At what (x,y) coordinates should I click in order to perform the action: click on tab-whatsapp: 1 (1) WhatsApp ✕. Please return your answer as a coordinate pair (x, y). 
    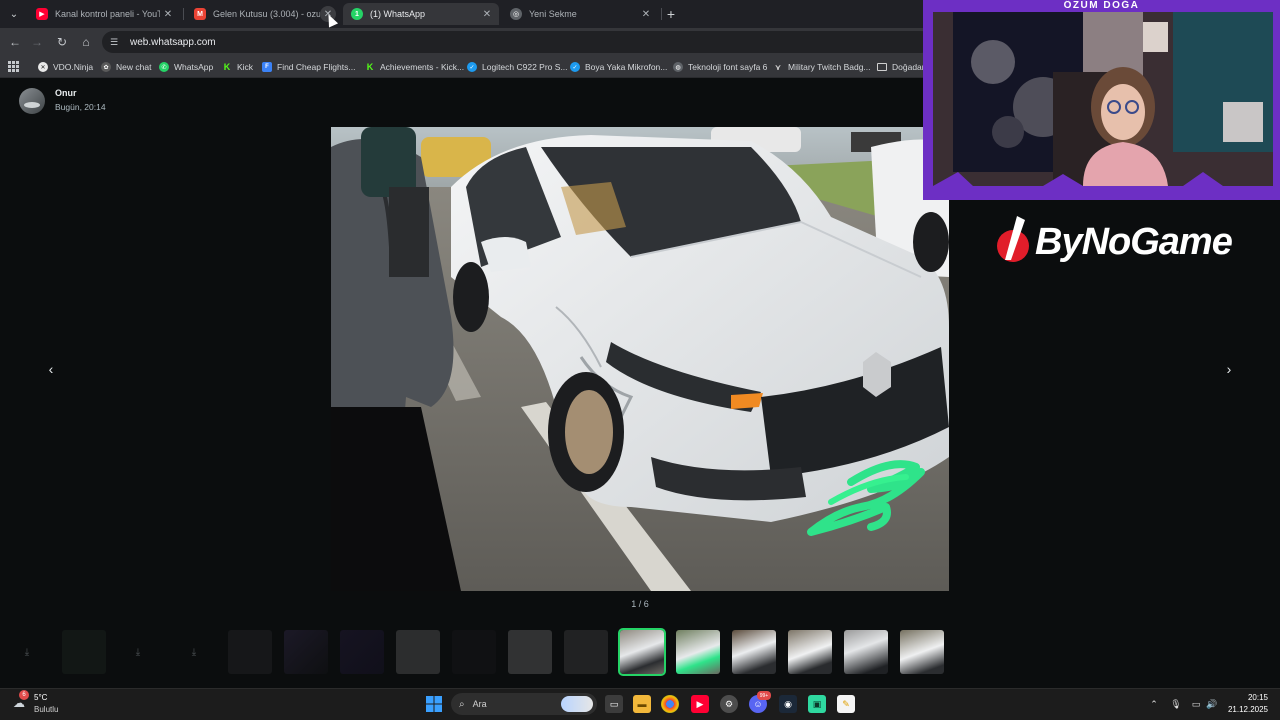
    Looking at the image, I should click on (421, 14).